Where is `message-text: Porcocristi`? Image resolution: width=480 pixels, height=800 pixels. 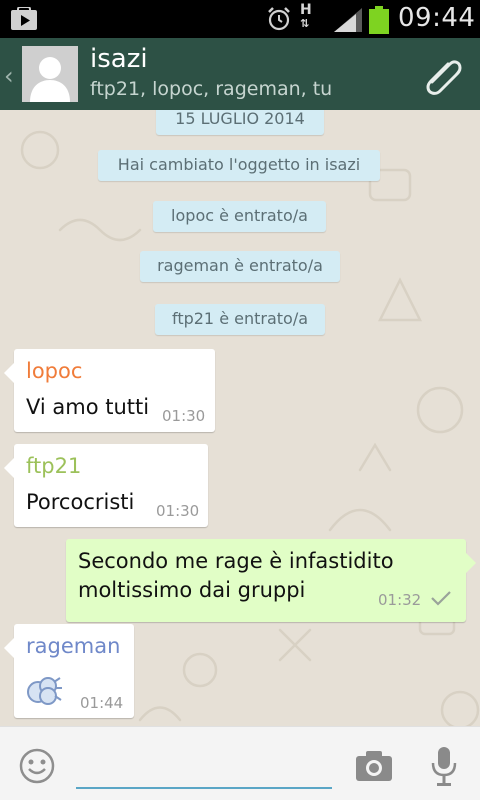 message-text: Porcocristi is located at coordinates (80, 502).